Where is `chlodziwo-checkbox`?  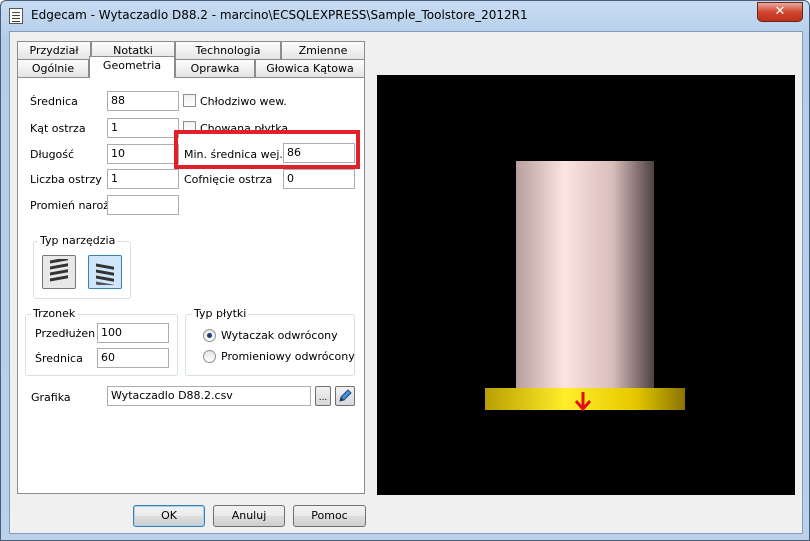
chlodziwo-checkbox is located at coordinates (189, 100).